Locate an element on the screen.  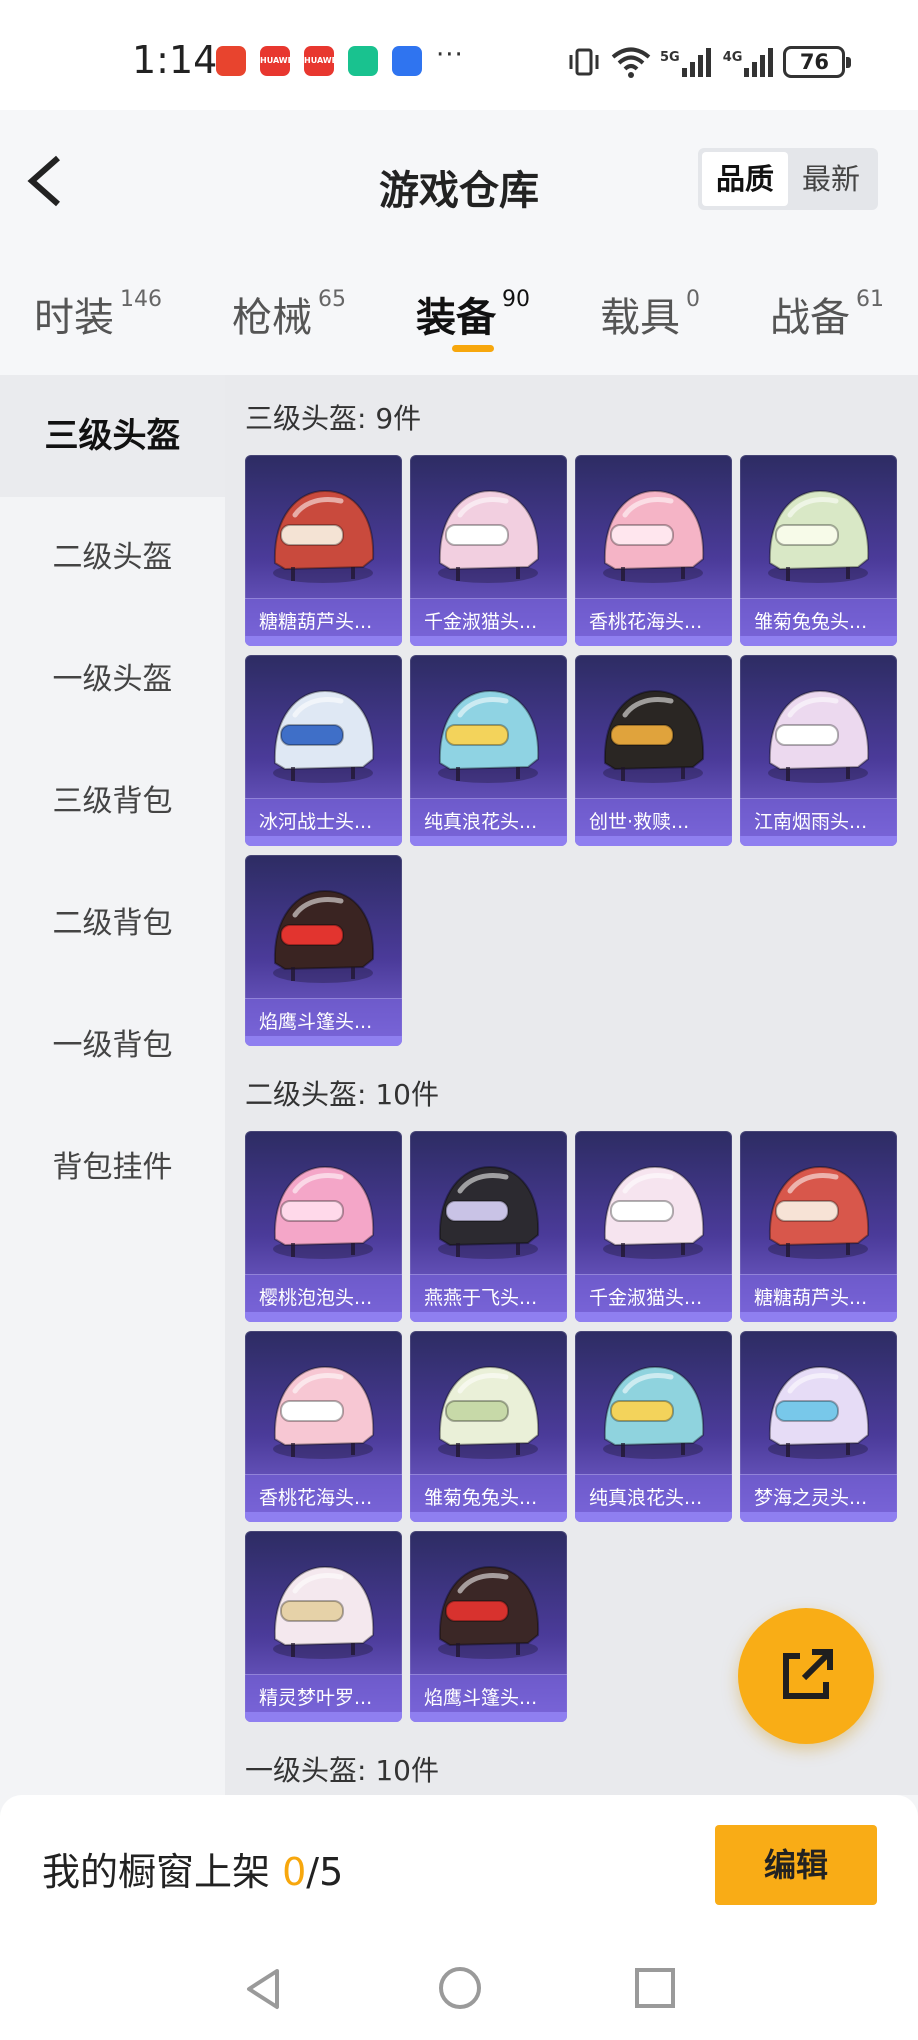
active-tab-indicator is located at coordinates (473, 348).